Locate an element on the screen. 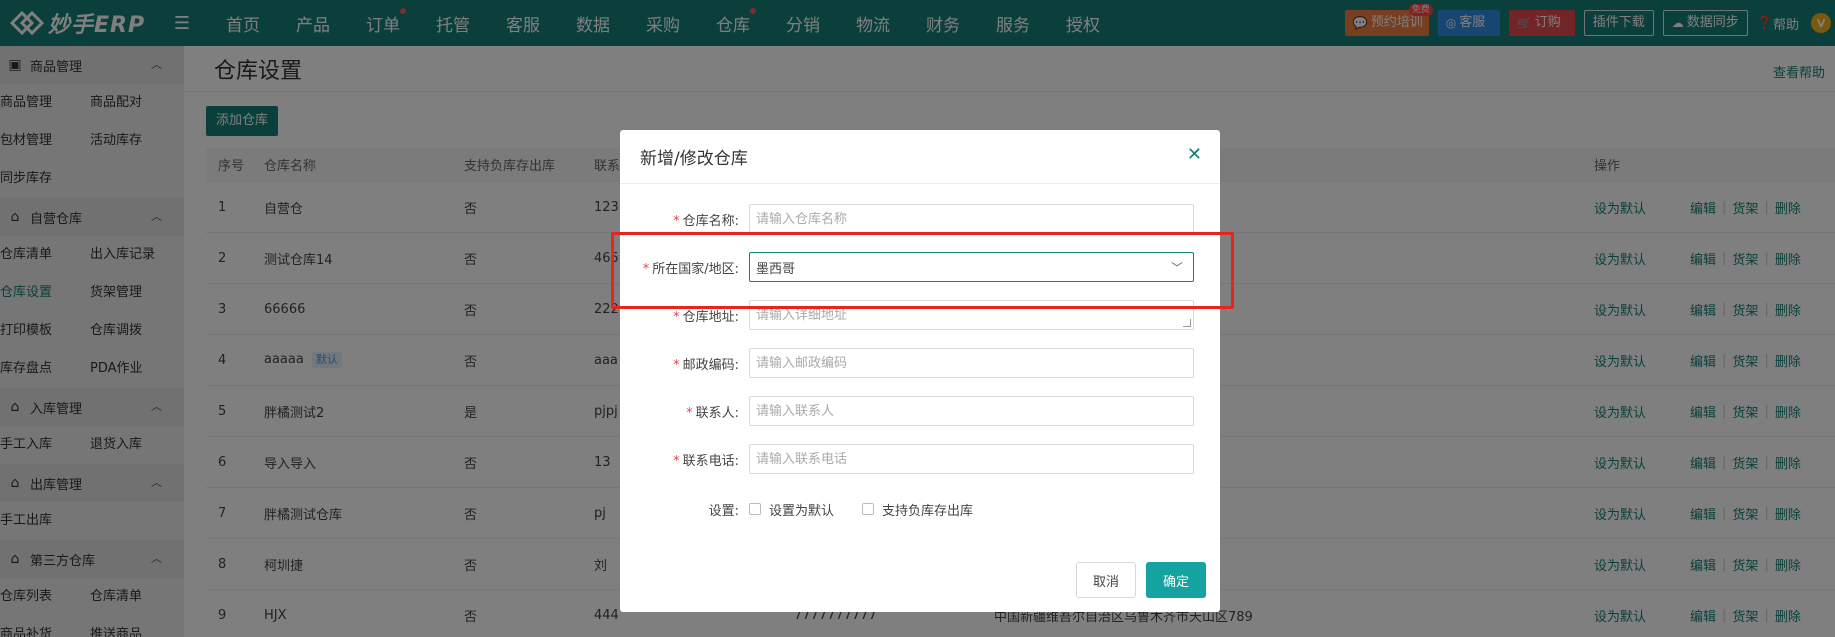 The width and height of the screenshot is (1835, 637). form-row-zip: * 邮政编码: is located at coordinates (920, 363).